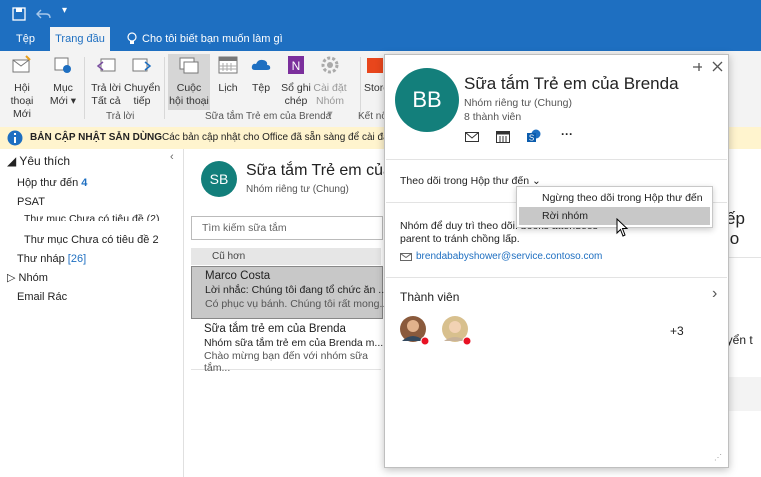 The height and width of the screenshot is (477, 761). Describe the element at coordinates (330, 65) in the screenshot. I see `gear-icon` at that location.